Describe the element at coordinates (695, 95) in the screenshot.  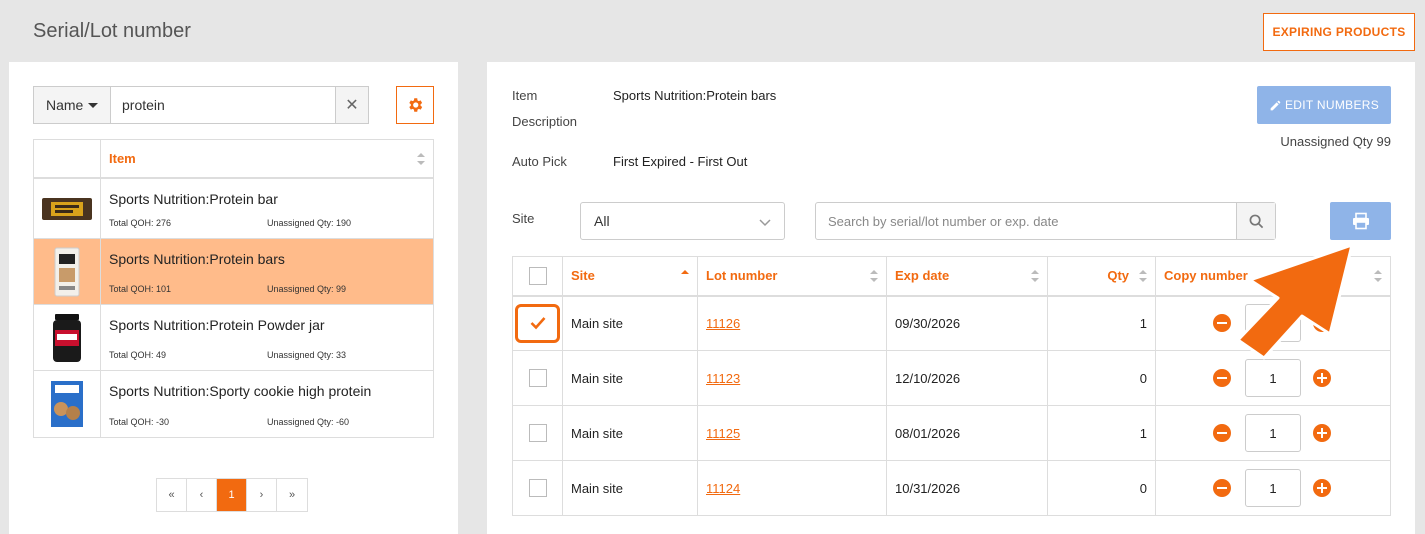
I see `item-value: Sports Nutrition:Protein bars` at that location.